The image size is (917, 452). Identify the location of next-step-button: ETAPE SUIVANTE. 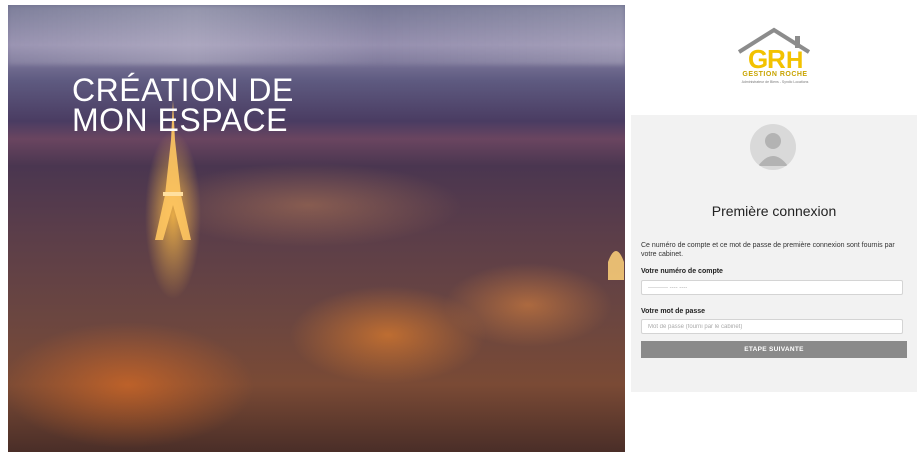
(774, 349).